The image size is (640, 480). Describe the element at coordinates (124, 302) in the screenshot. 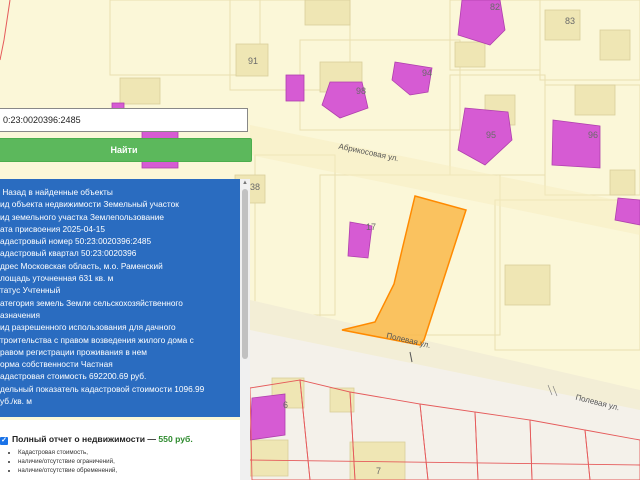

I see `info-value: Земли сельскохозяйственного` at that location.